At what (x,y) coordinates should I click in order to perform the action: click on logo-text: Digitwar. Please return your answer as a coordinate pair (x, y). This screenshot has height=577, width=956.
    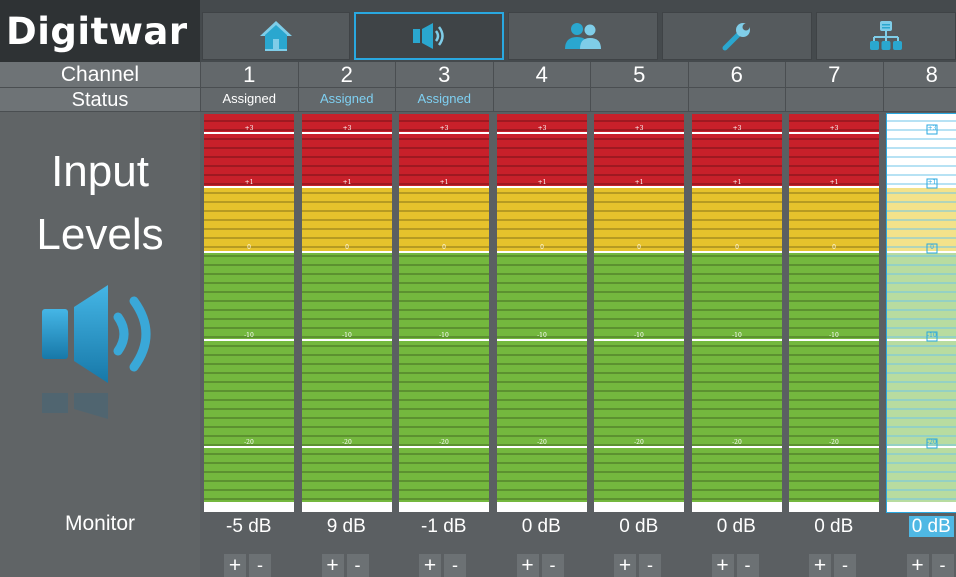
    Looking at the image, I should click on (97, 31).